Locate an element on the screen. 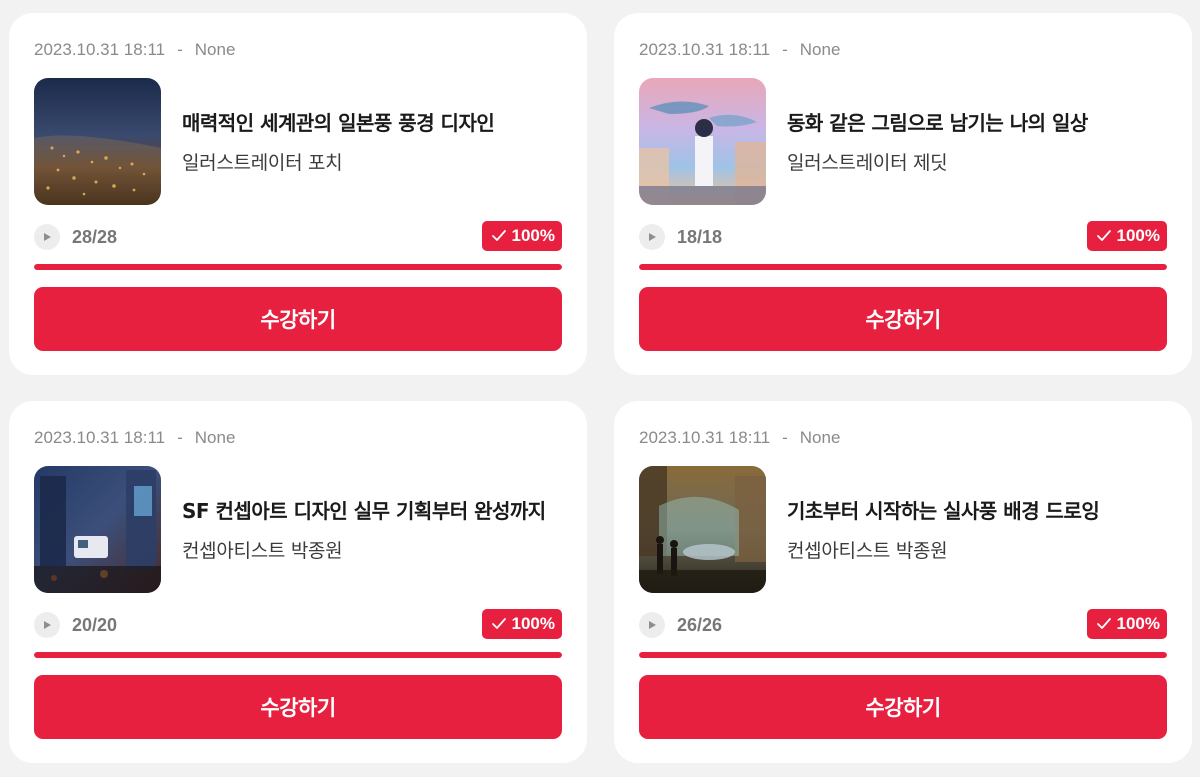 Image resolution: width=1200 pixels, height=777 pixels. lesson-count-value: 18/18 is located at coordinates (700, 236).